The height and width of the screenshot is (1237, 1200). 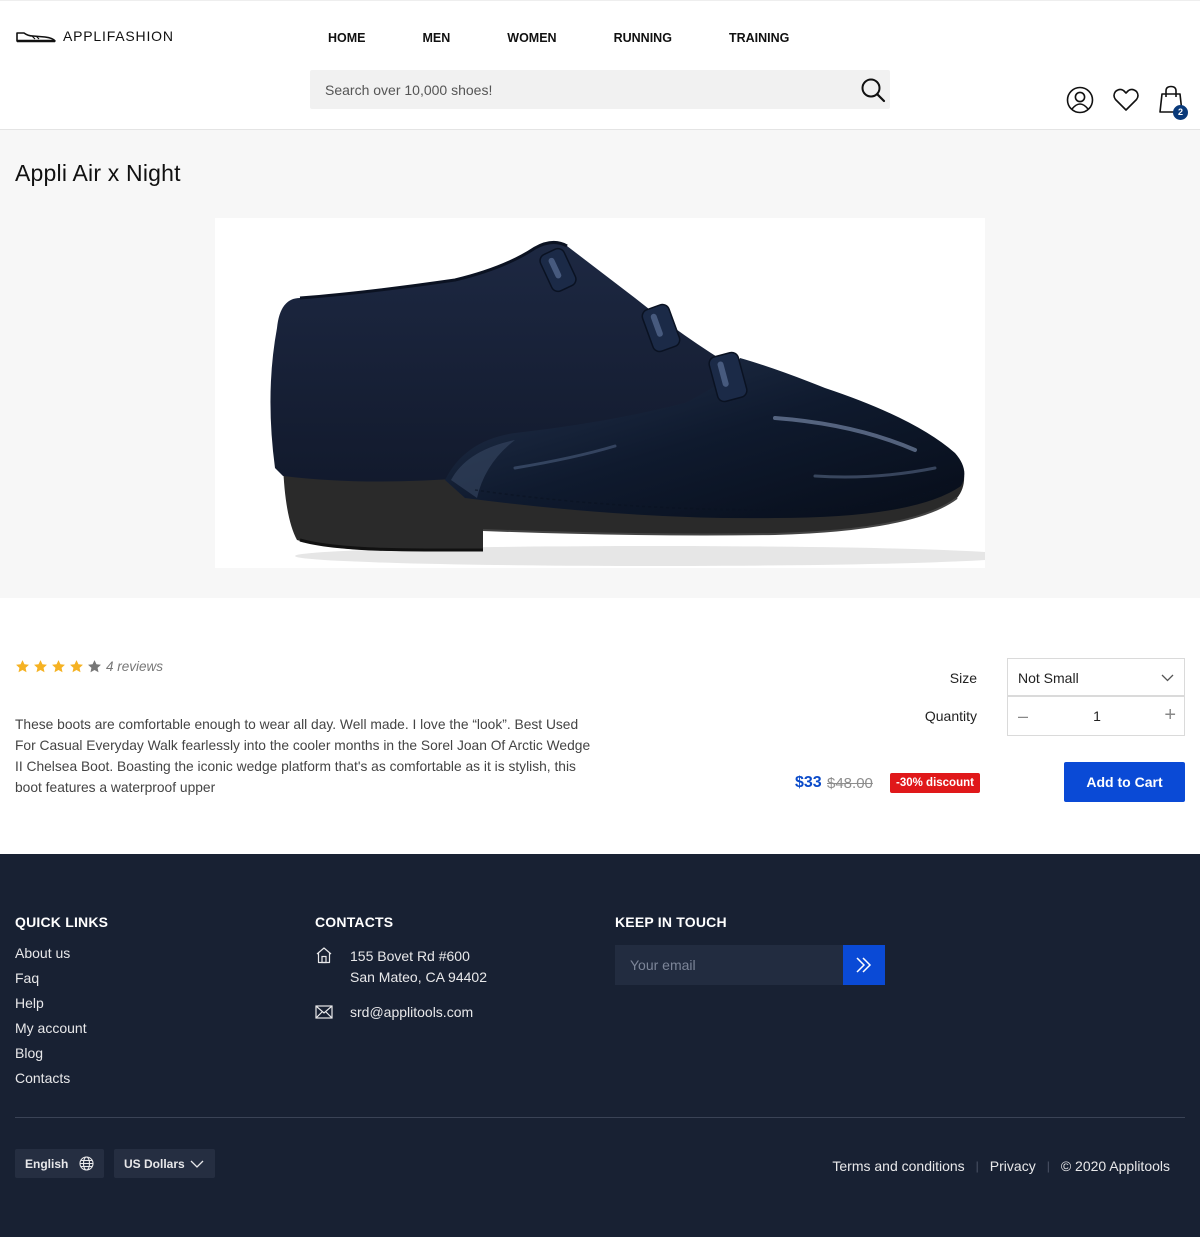 I want to click on contact-address: 155 Bovet Rd #600 San Mateo, CA 94402, so click(x=418, y=967).